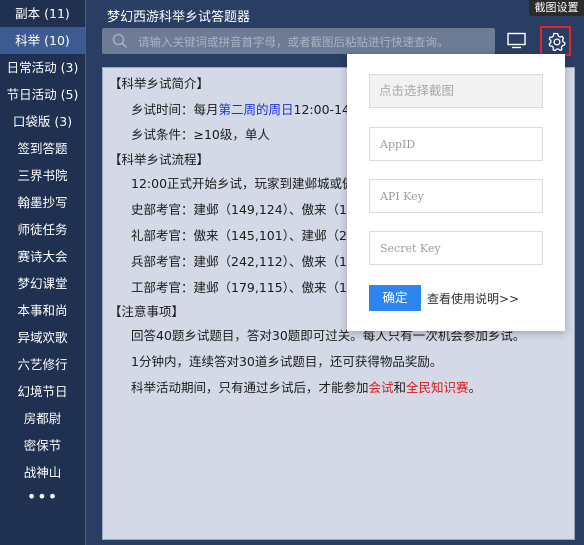 This screenshot has height=545, width=584. What do you see at coordinates (42, 391) in the screenshot?
I see `sidebar-item-illusion-festival: 幻境节日` at bounding box center [42, 391].